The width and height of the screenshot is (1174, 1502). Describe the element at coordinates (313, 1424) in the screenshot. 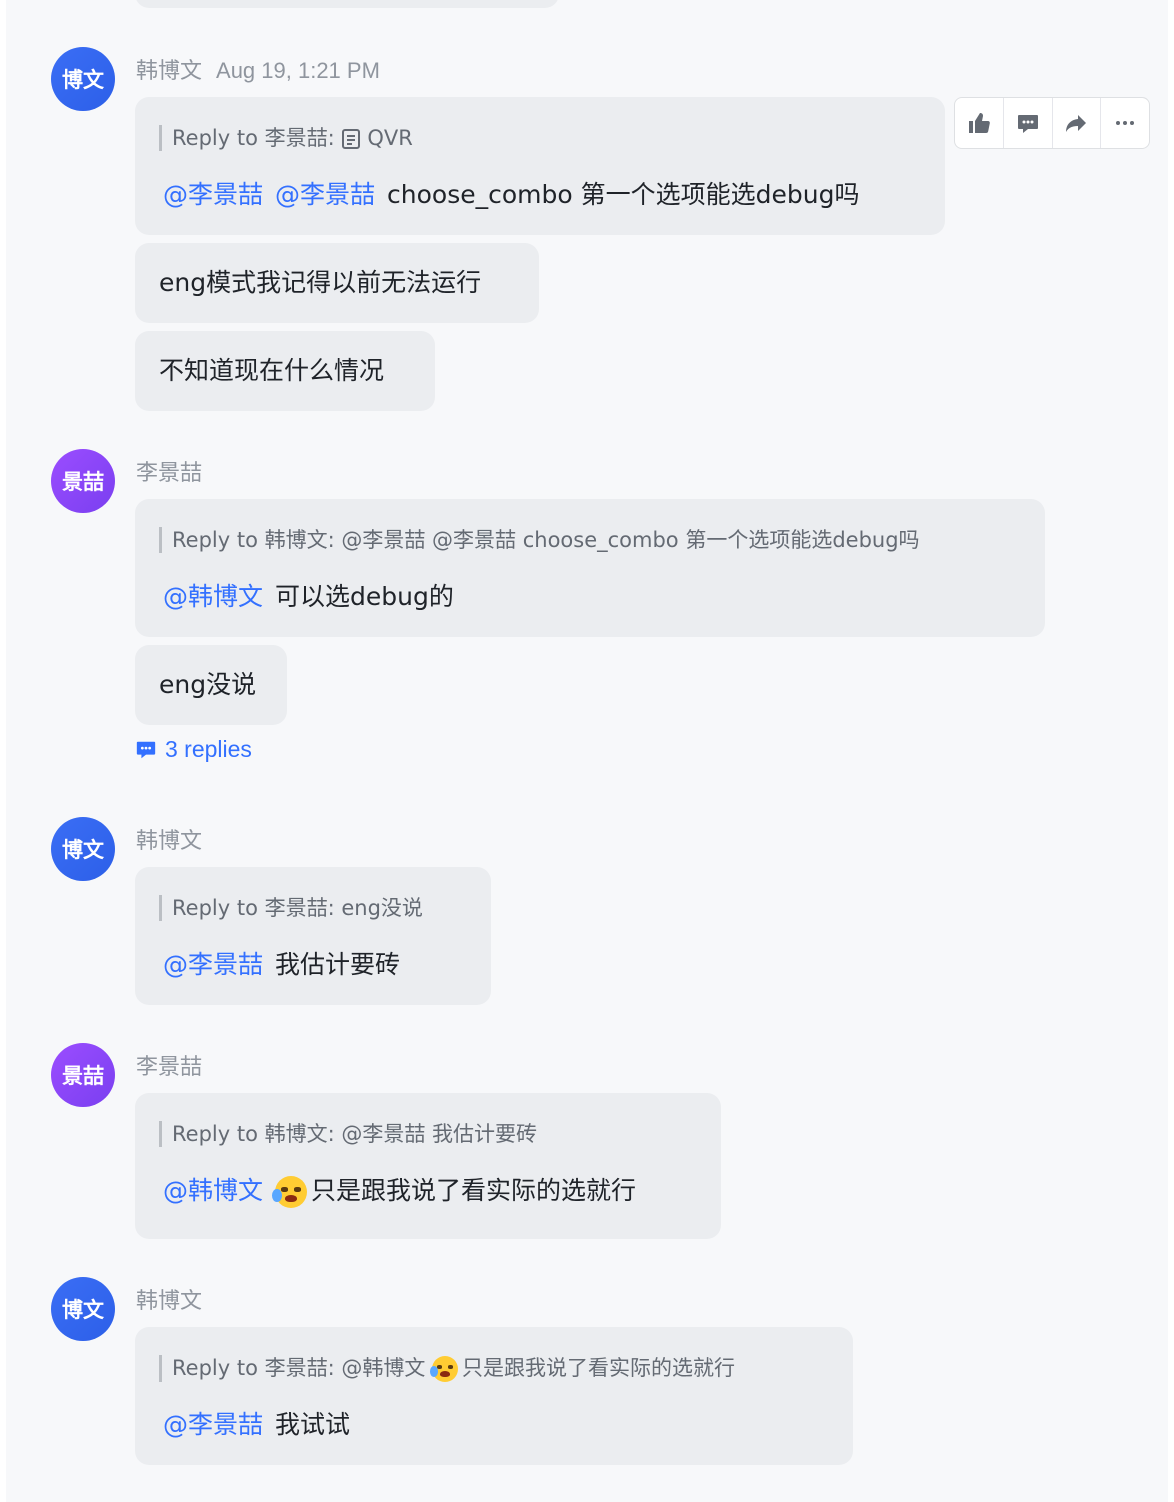

I see `message-body: 我试试` at that location.